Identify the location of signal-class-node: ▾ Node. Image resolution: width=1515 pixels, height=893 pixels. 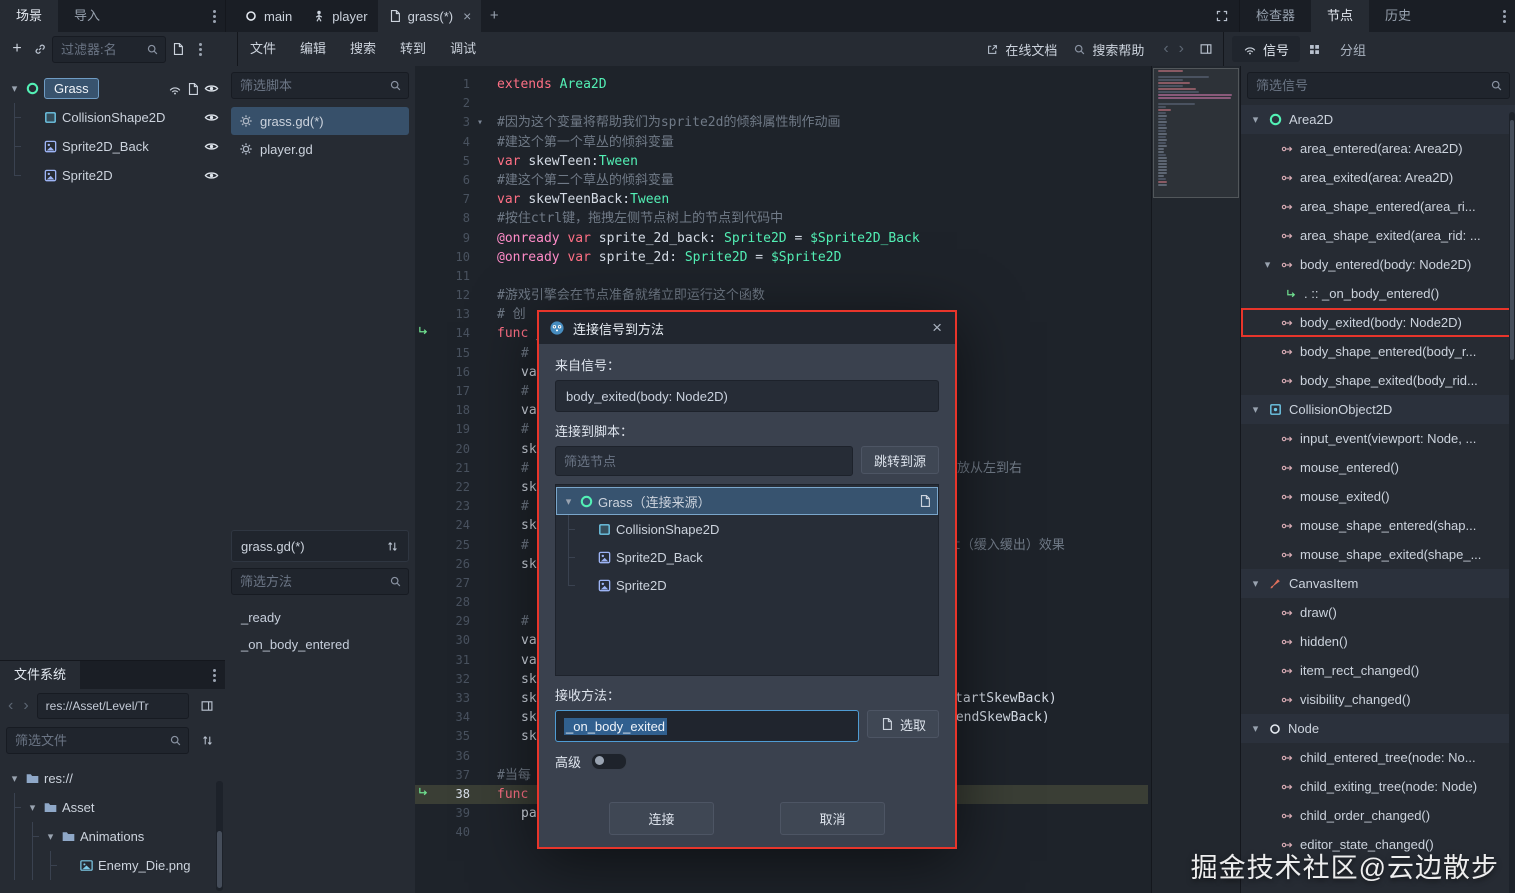
(1378, 728).